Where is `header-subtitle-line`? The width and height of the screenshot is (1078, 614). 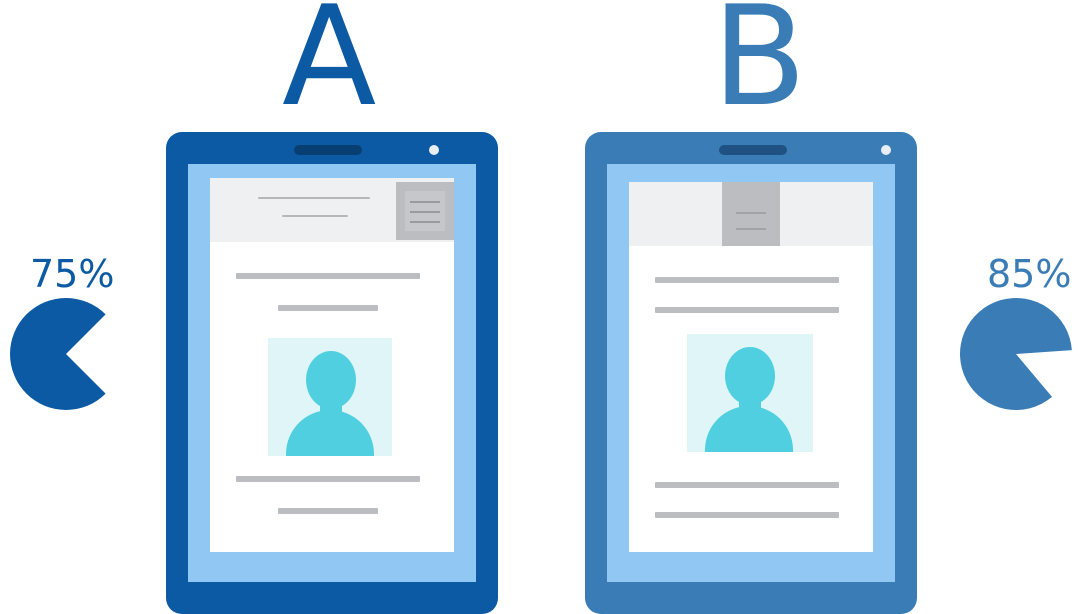 header-subtitle-line is located at coordinates (315, 216).